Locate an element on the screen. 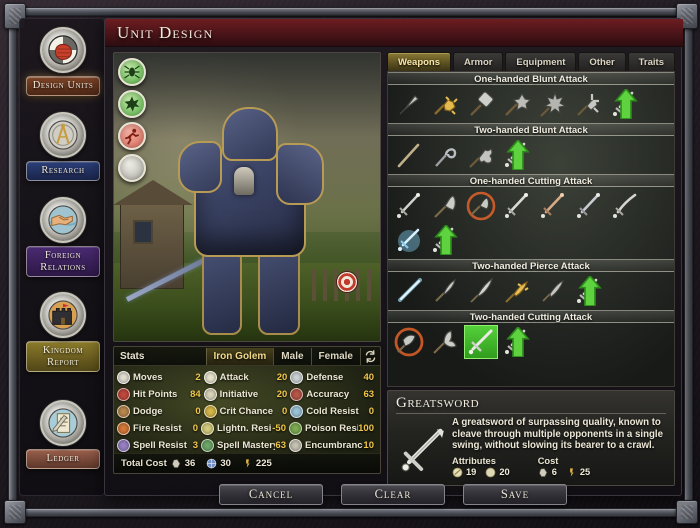 The height and width of the screenshot is (528, 700). total-cost-value: 225 is located at coordinates (263, 463).